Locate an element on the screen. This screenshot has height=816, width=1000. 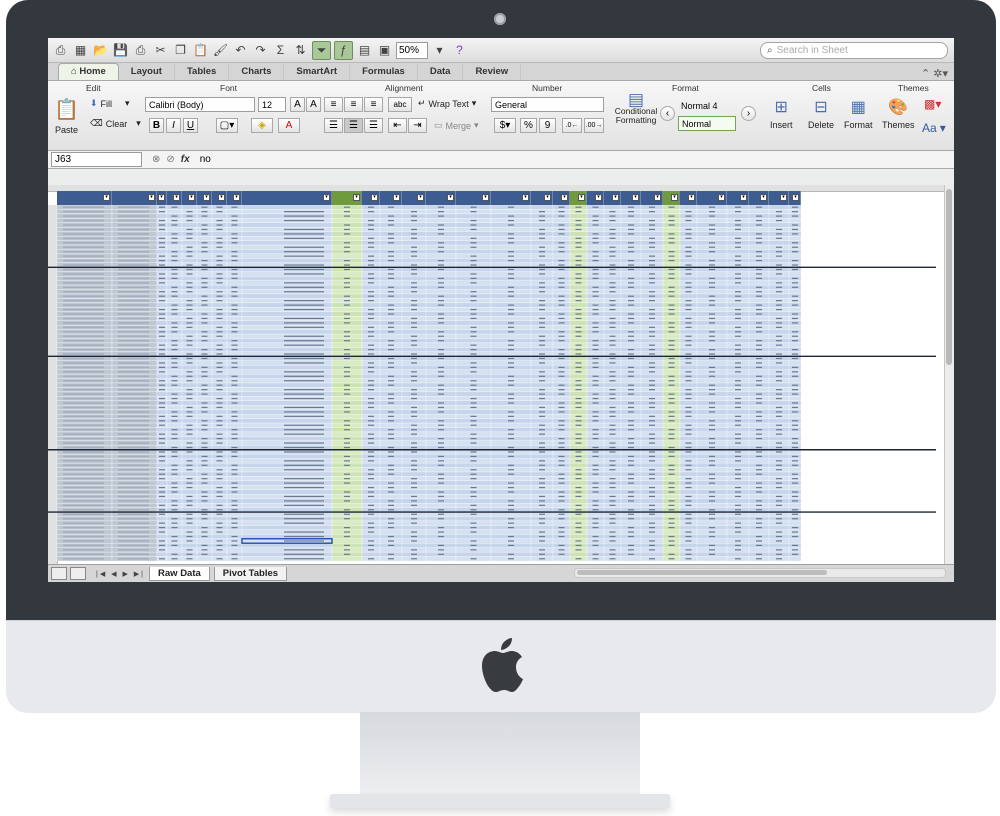
page-layout-view-icon is located at coordinates (78, 573).